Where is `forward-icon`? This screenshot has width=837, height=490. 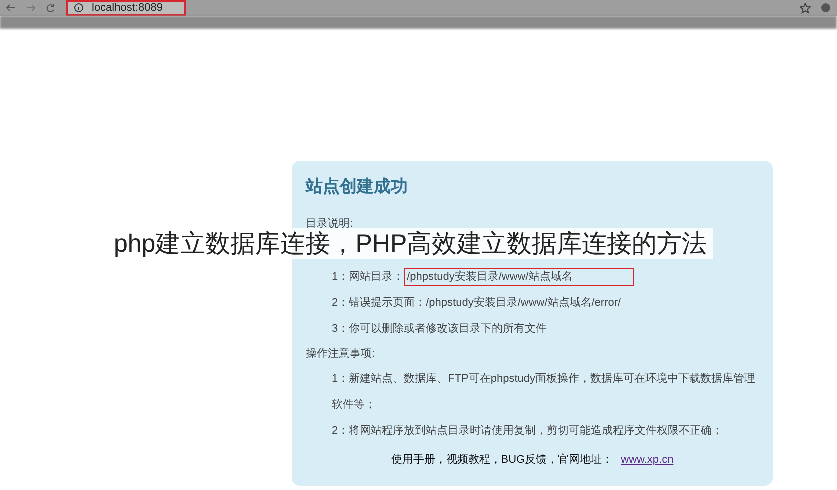
forward-icon is located at coordinates (31, 8).